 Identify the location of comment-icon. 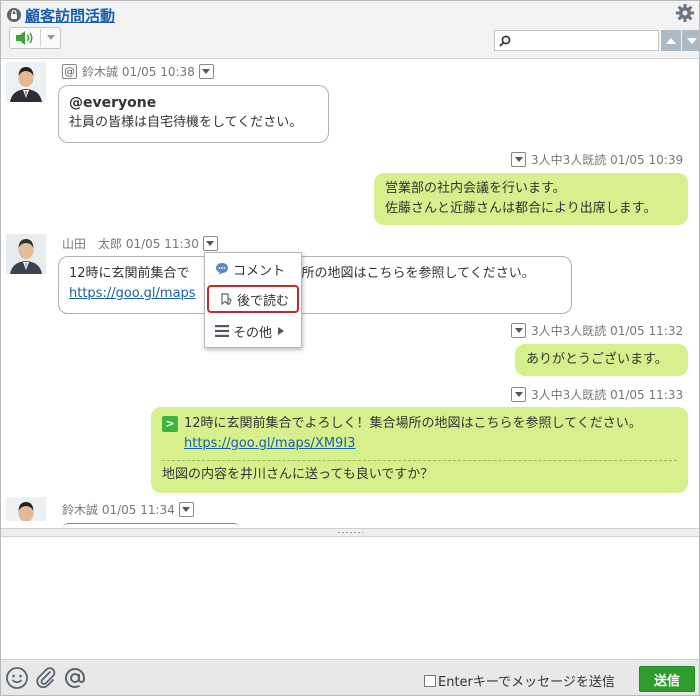
(222, 269).